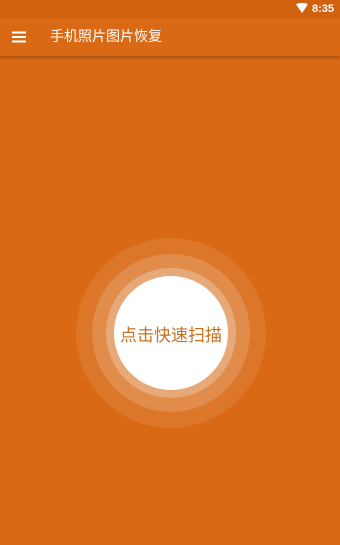  Describe the element at coordinates (301, 9) in the screenshot. I see `wifi-icon` at that location.